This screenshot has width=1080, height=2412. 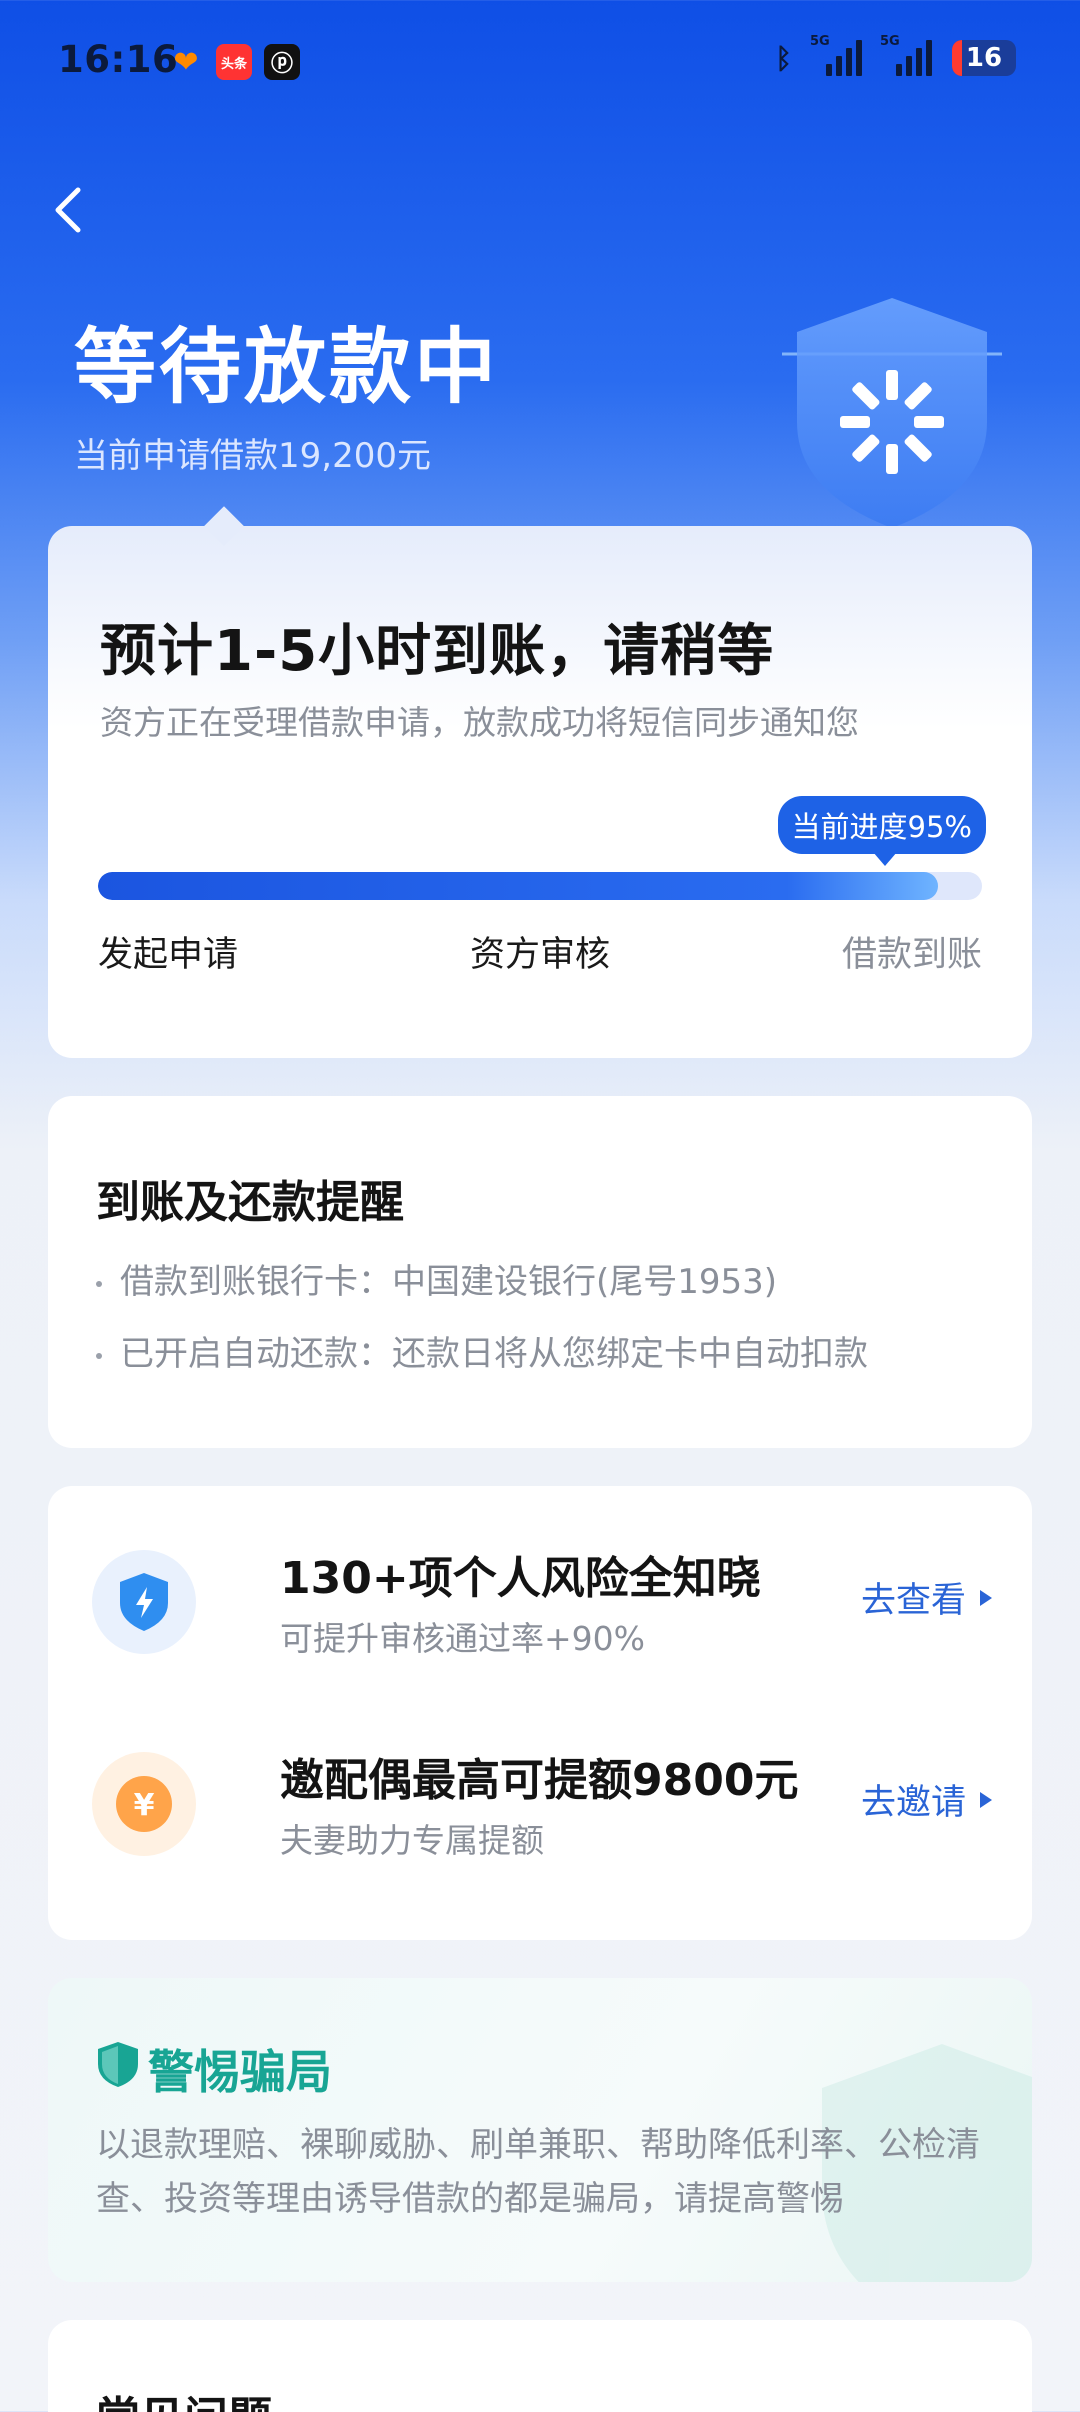 What do you see at coordinates (836, 55) in the screenshot?
I see `signal-icon: 5G` at bounding box center [836, 55].